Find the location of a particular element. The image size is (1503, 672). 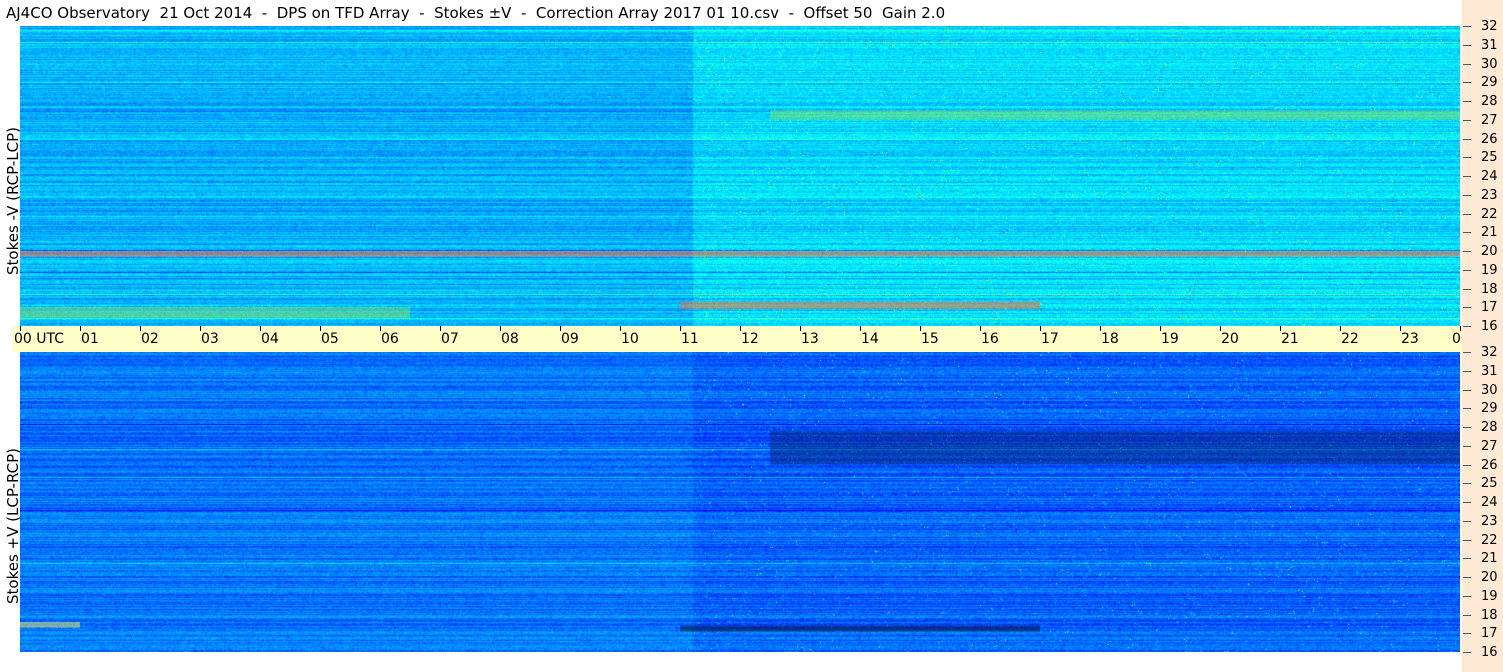

freq-tick-label-top: 26 is located at coordinates (1489, 139).